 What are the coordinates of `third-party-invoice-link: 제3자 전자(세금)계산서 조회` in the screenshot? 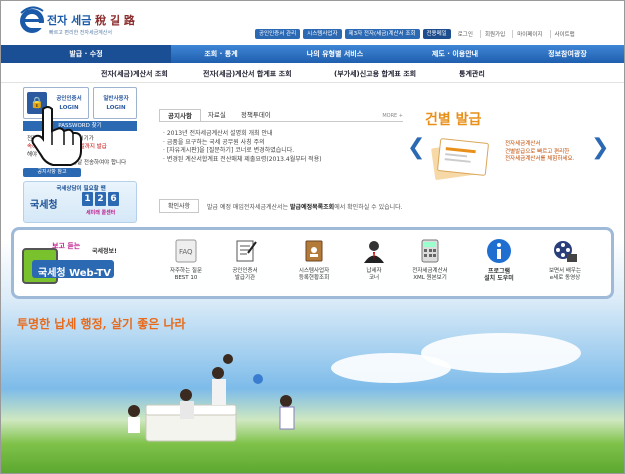 It's located at (382, 34).